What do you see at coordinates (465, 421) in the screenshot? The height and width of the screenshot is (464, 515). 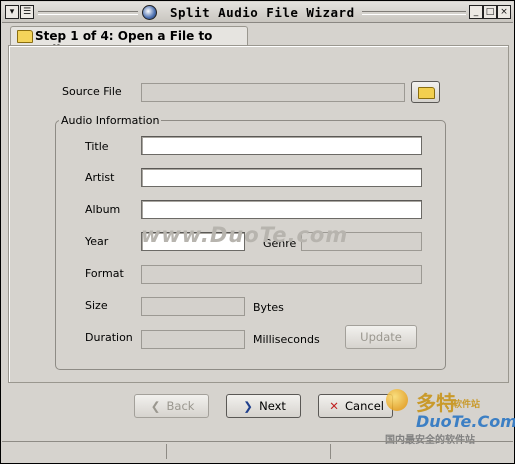 I see `watermark-domain: DuoTe.Com` at bounding box center [465, 421].